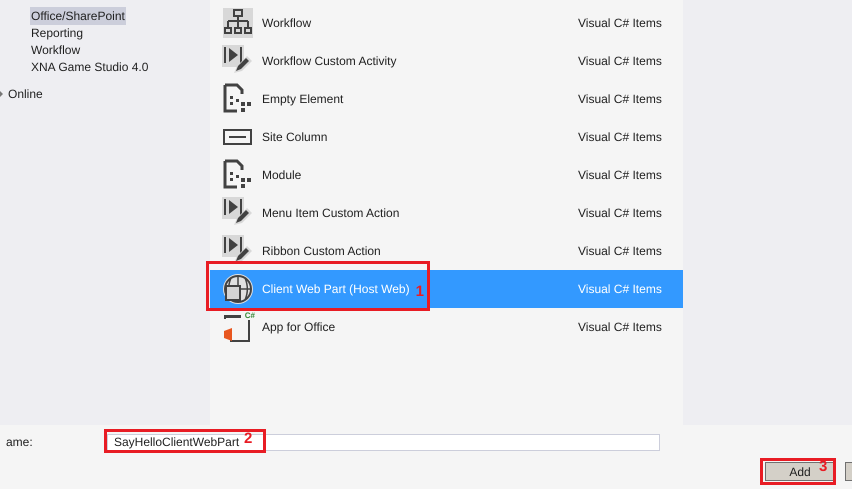 The height and width of the screenshot is (489, 852). What do you see at coordinates (56, 49) in the screenshot?
I see `category-item: Workflow` at bounding box center [56, 49].